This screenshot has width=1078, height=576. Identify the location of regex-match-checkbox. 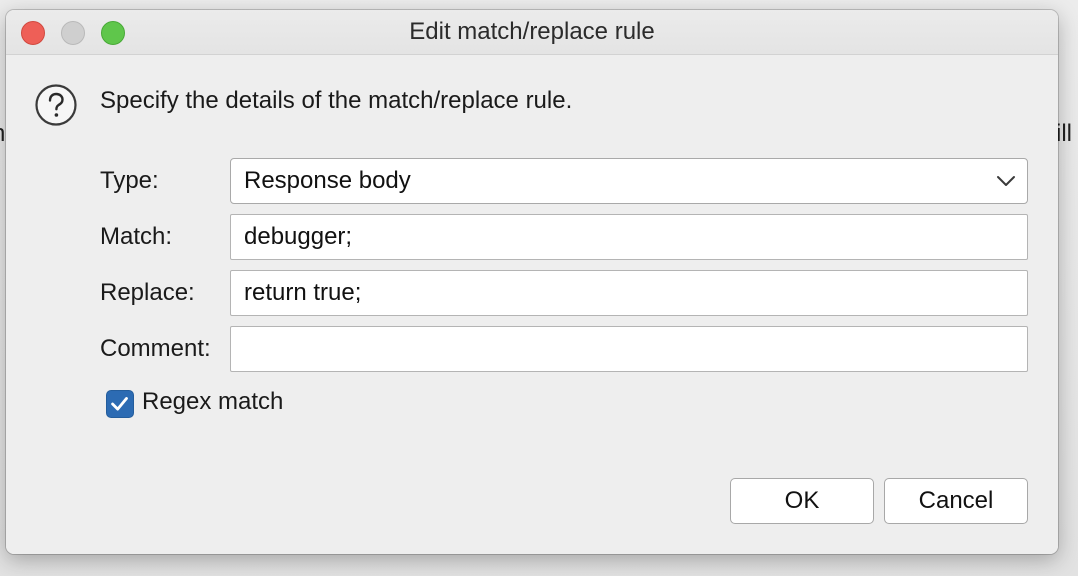
(120, 404).